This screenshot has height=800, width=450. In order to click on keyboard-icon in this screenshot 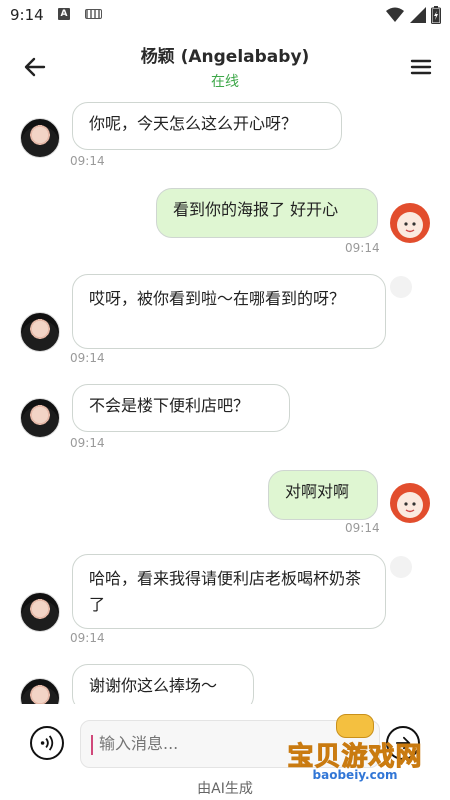, I will do `click(93, 14)`.